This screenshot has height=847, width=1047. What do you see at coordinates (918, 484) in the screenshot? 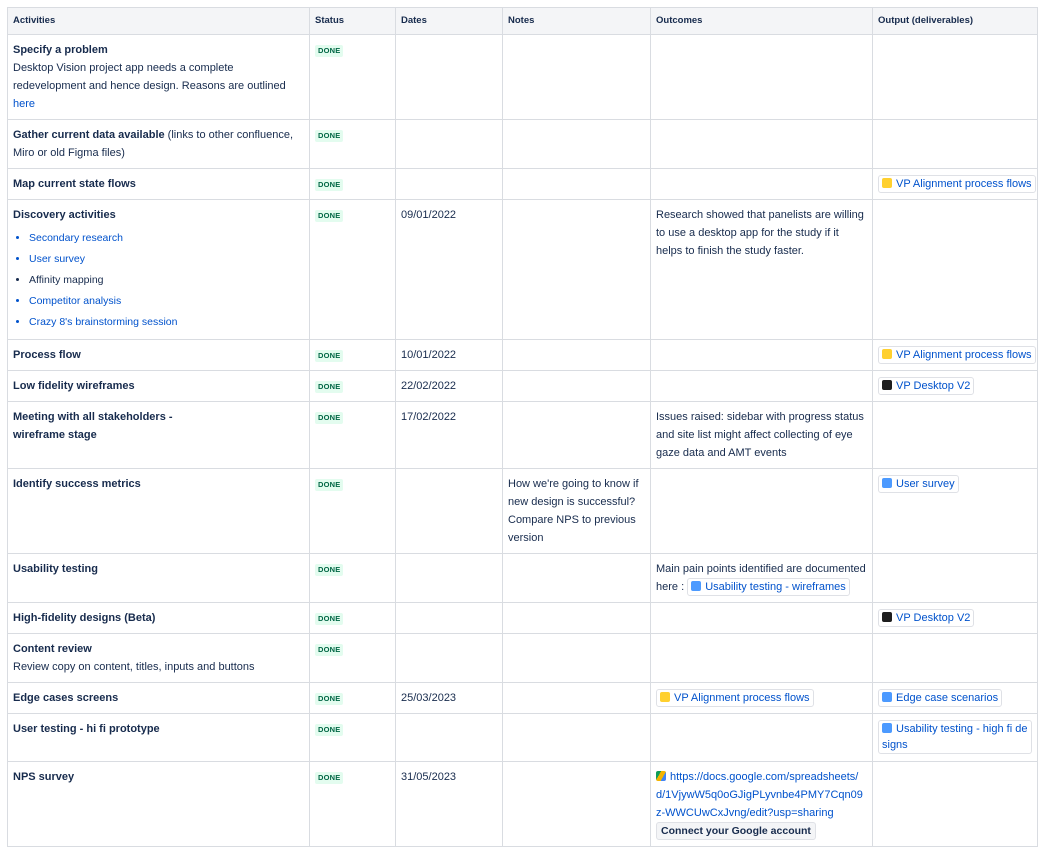
I see `doc-link-chip: User survey` at bounding box center [918, 484].